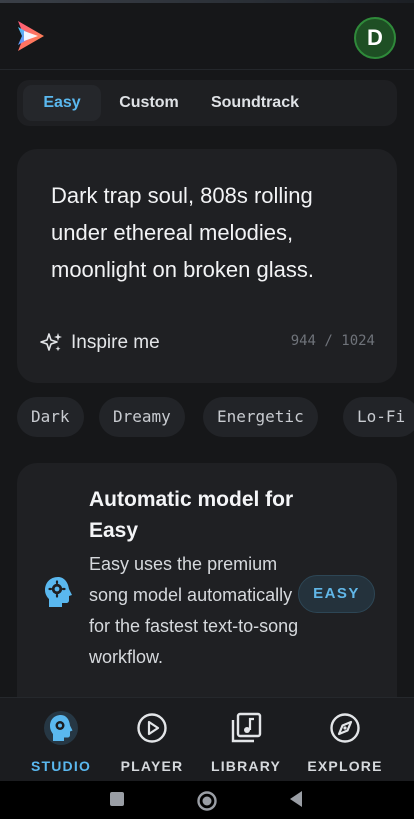  I want to click on style-chips: Dark Dreamy Energetic Lo-Fi, so click(215, 418).